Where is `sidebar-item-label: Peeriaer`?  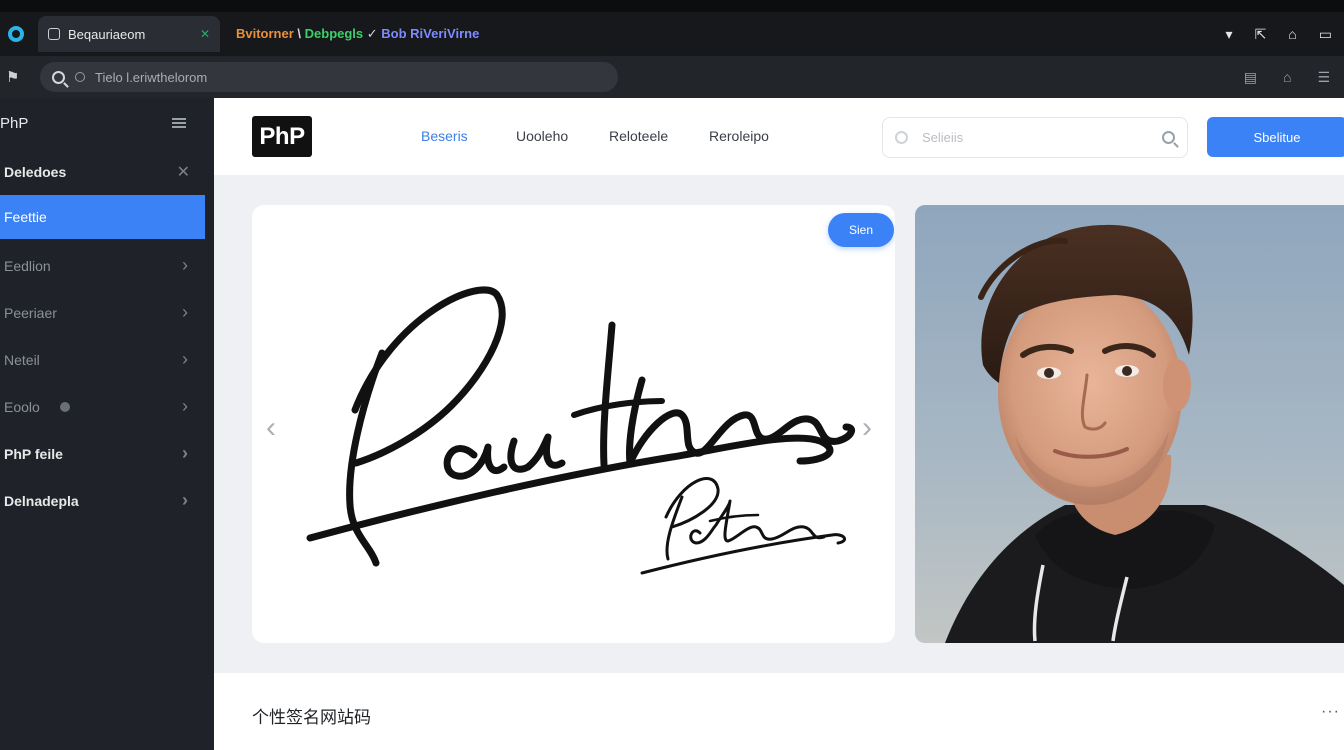
sidebar-item-label: Peeriaer is located at coordinates (30, 312).